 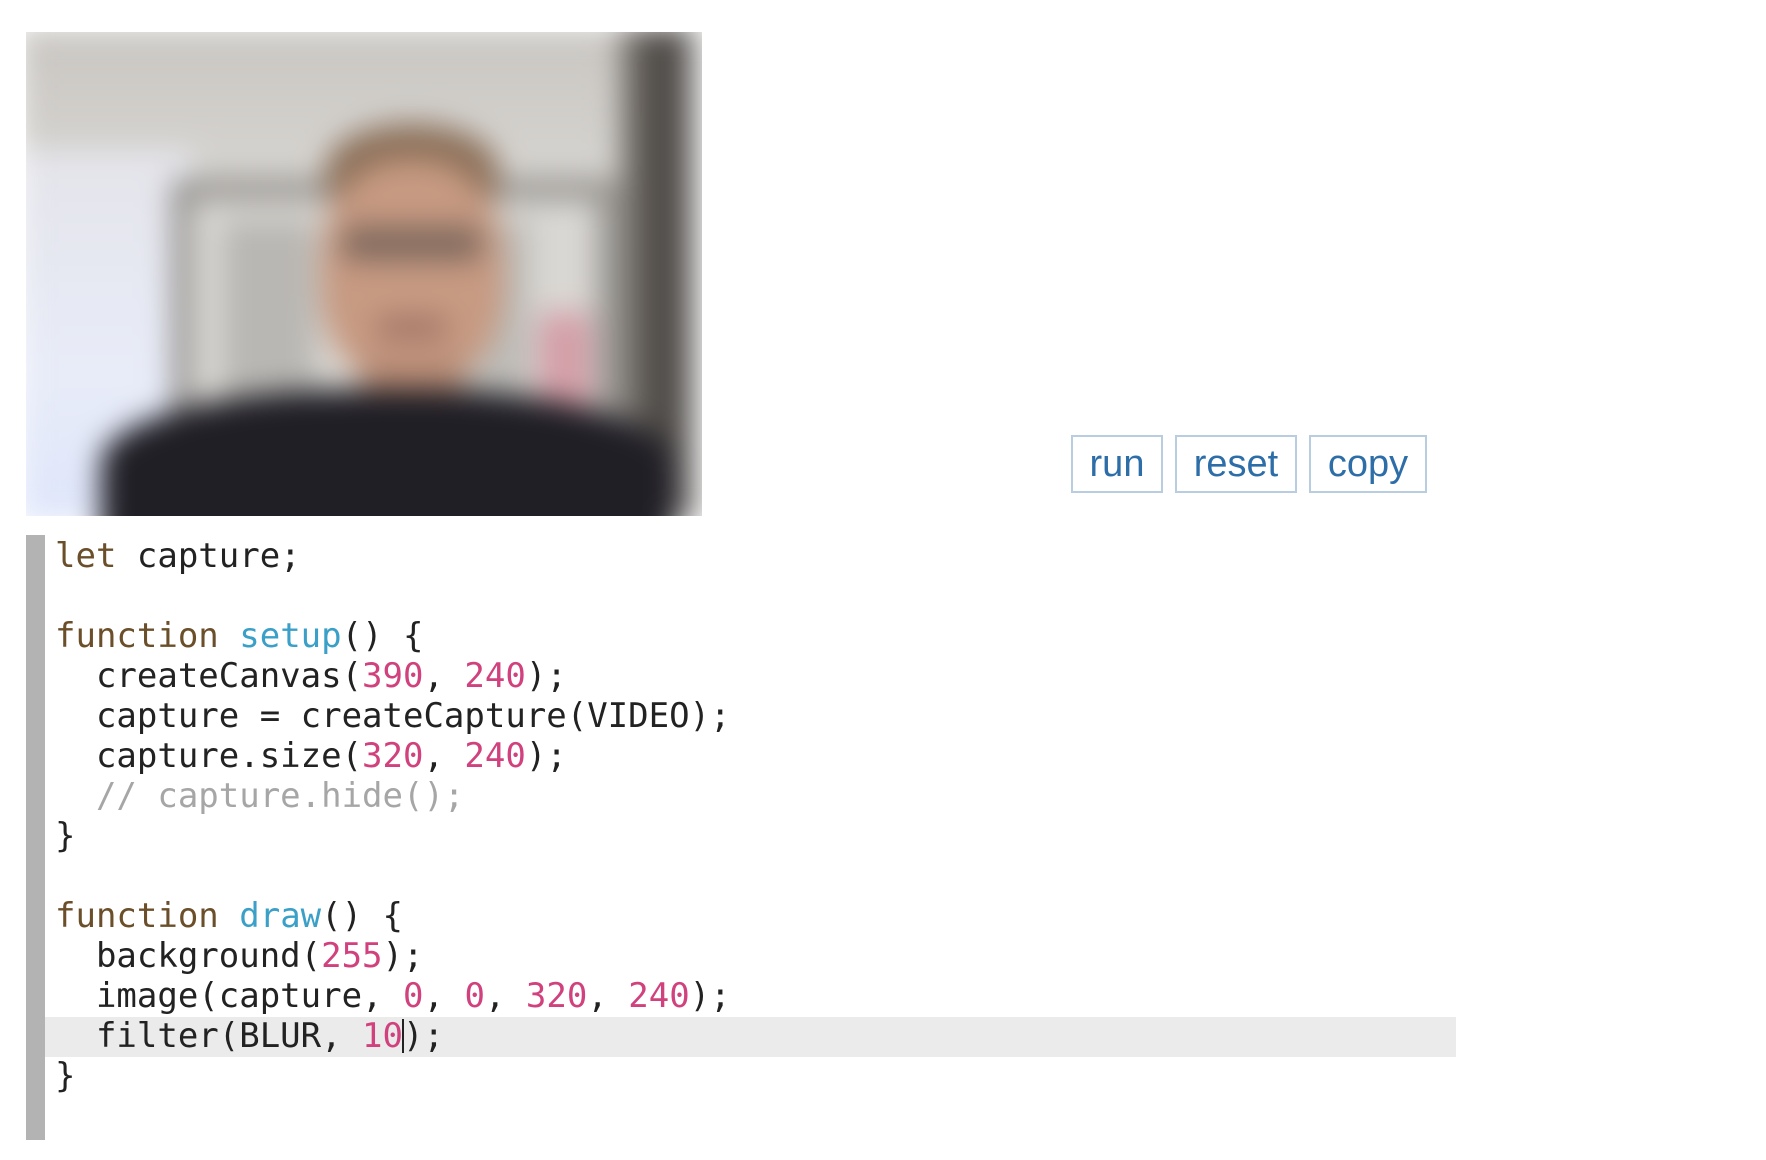 I want to click on code-token: createCanvas(, so click(x=209, y=676).